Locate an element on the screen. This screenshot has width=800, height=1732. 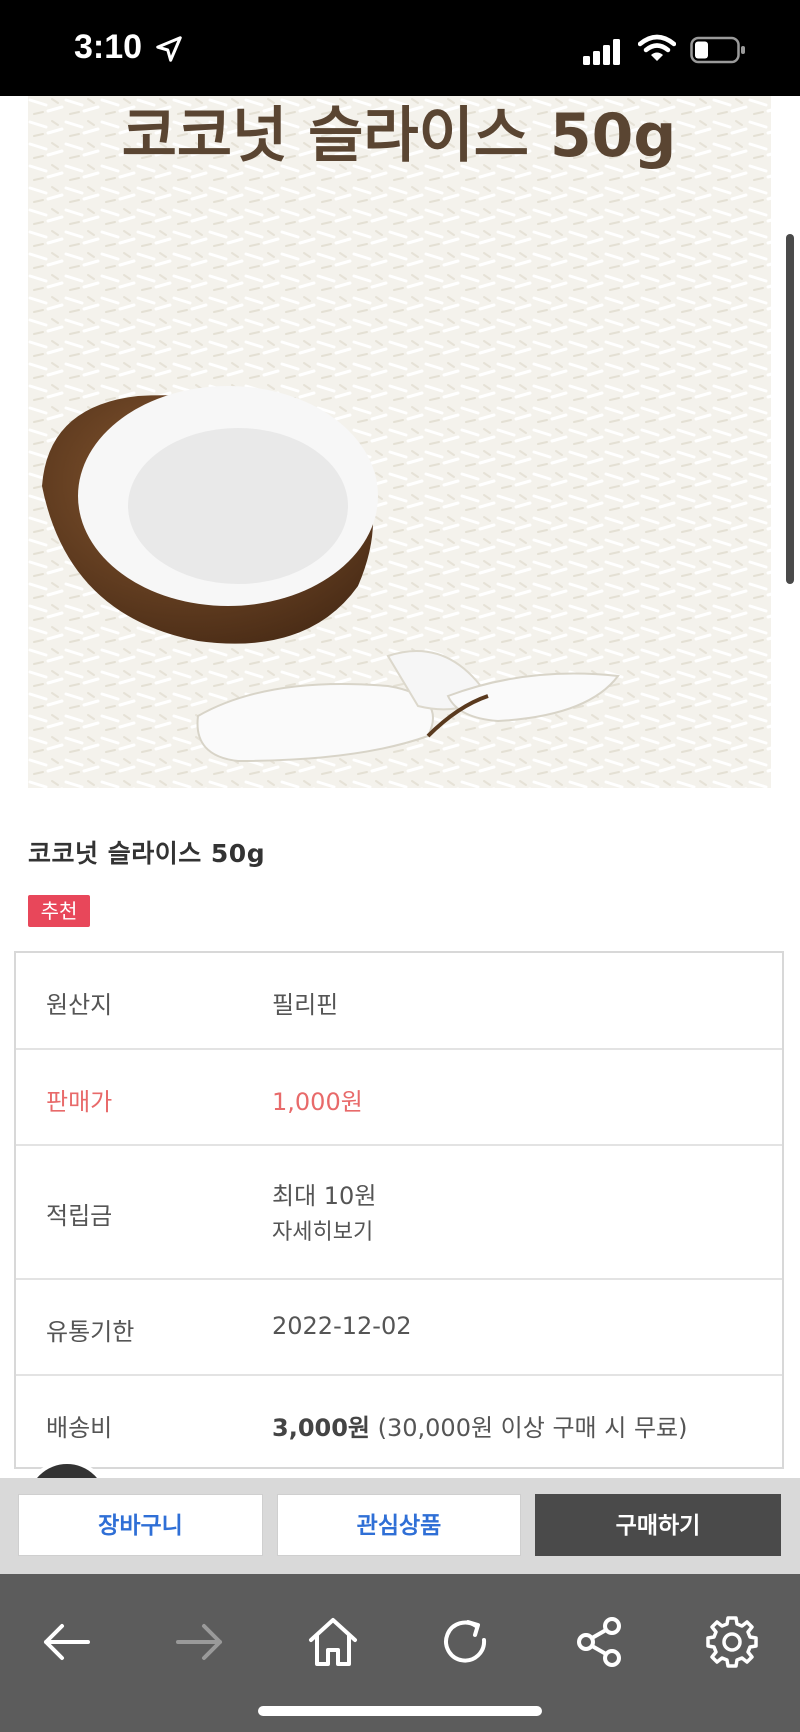
origin-label: 원산지 is located at coordinates (79, 1005).